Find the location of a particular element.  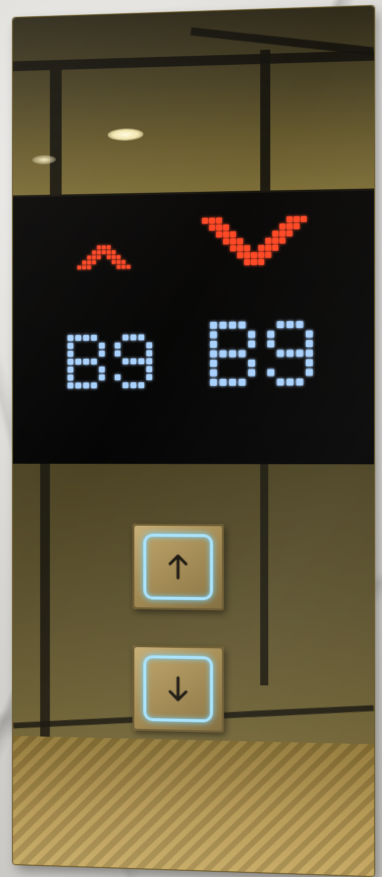

down-button-ring is located at coordinates (178, 689).